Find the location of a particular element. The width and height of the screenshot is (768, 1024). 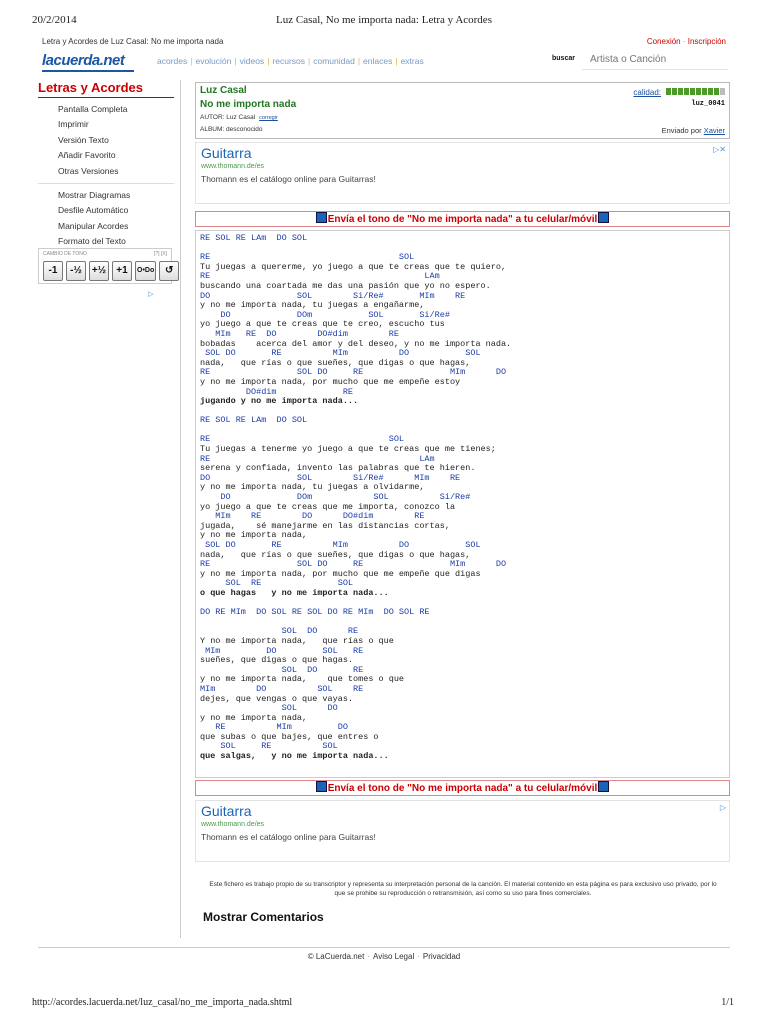

nav-videos: videos is located at coordinates (252, 61).